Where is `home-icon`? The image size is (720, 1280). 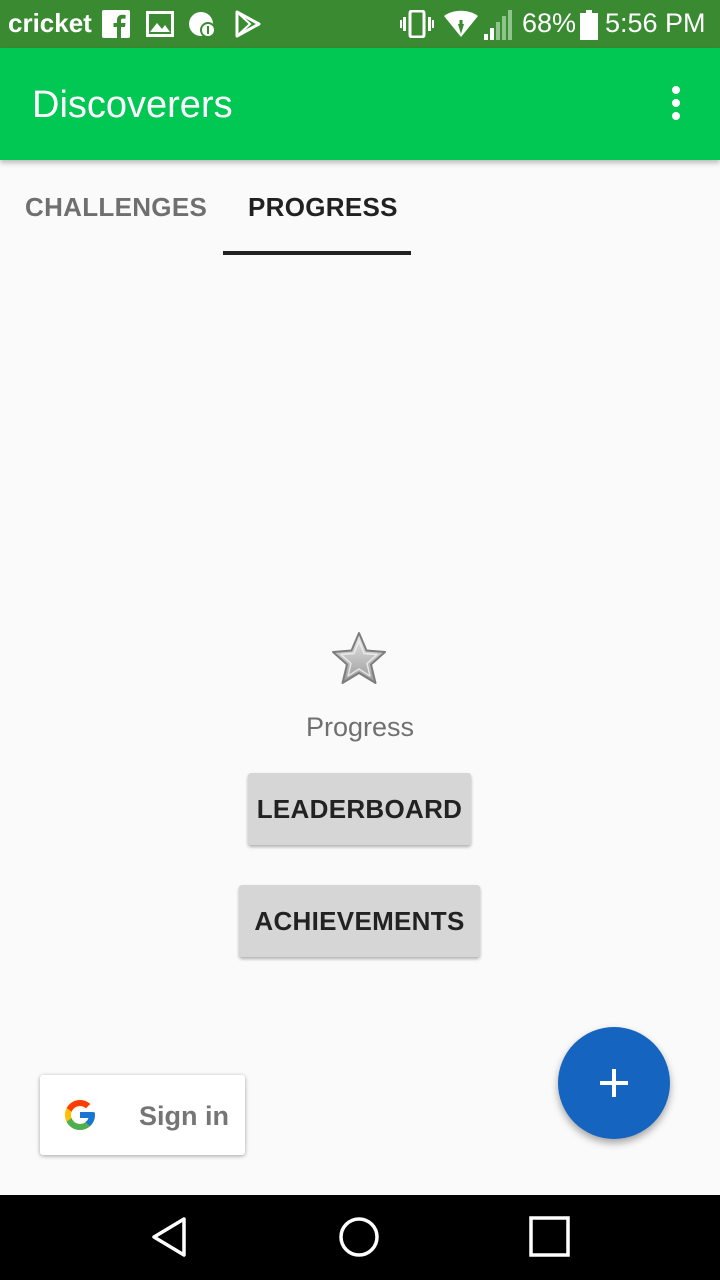
home-icon is located at coordinates (359, 1237).